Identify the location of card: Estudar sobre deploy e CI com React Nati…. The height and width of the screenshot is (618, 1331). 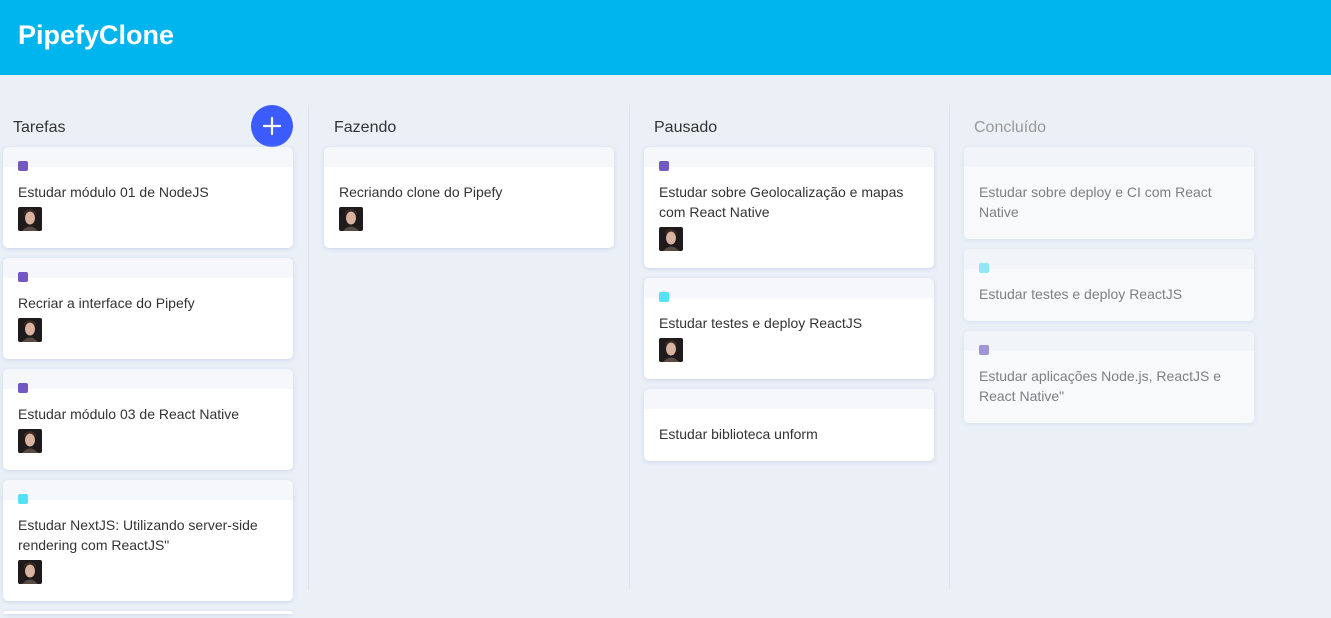
(1109, 193).